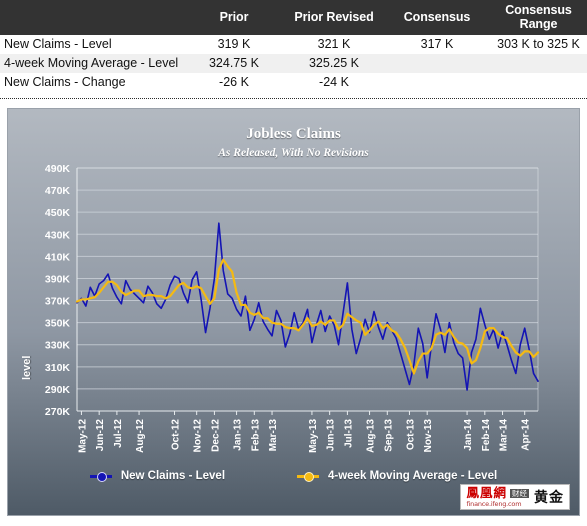 The image size is (587, 526). I want to click on x-axis-tick-label: May-12, so click(82, 436).